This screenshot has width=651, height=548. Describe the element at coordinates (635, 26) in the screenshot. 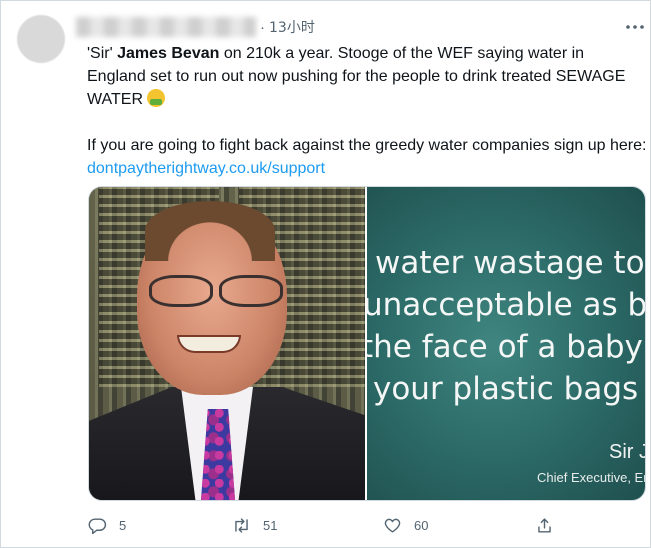

I see `ellipsis-icon` at that location.